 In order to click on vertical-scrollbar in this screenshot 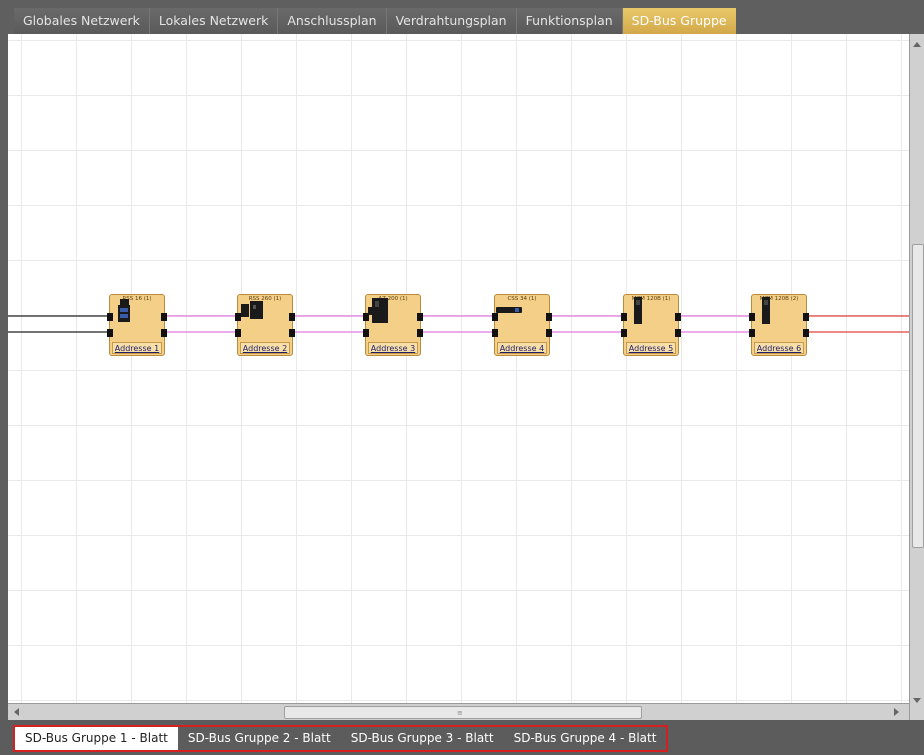, I will do `click(916, 377)`.